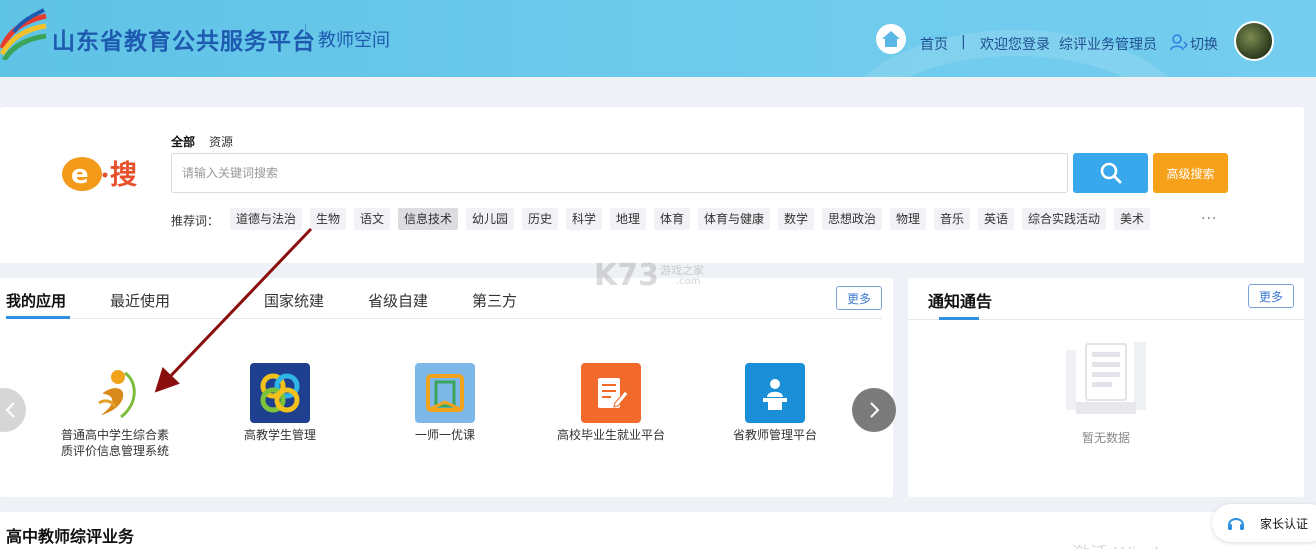 The width and height of the screenshot is (1316, 549). I want to click on higher-ed-students-icon, so click(280, 393).